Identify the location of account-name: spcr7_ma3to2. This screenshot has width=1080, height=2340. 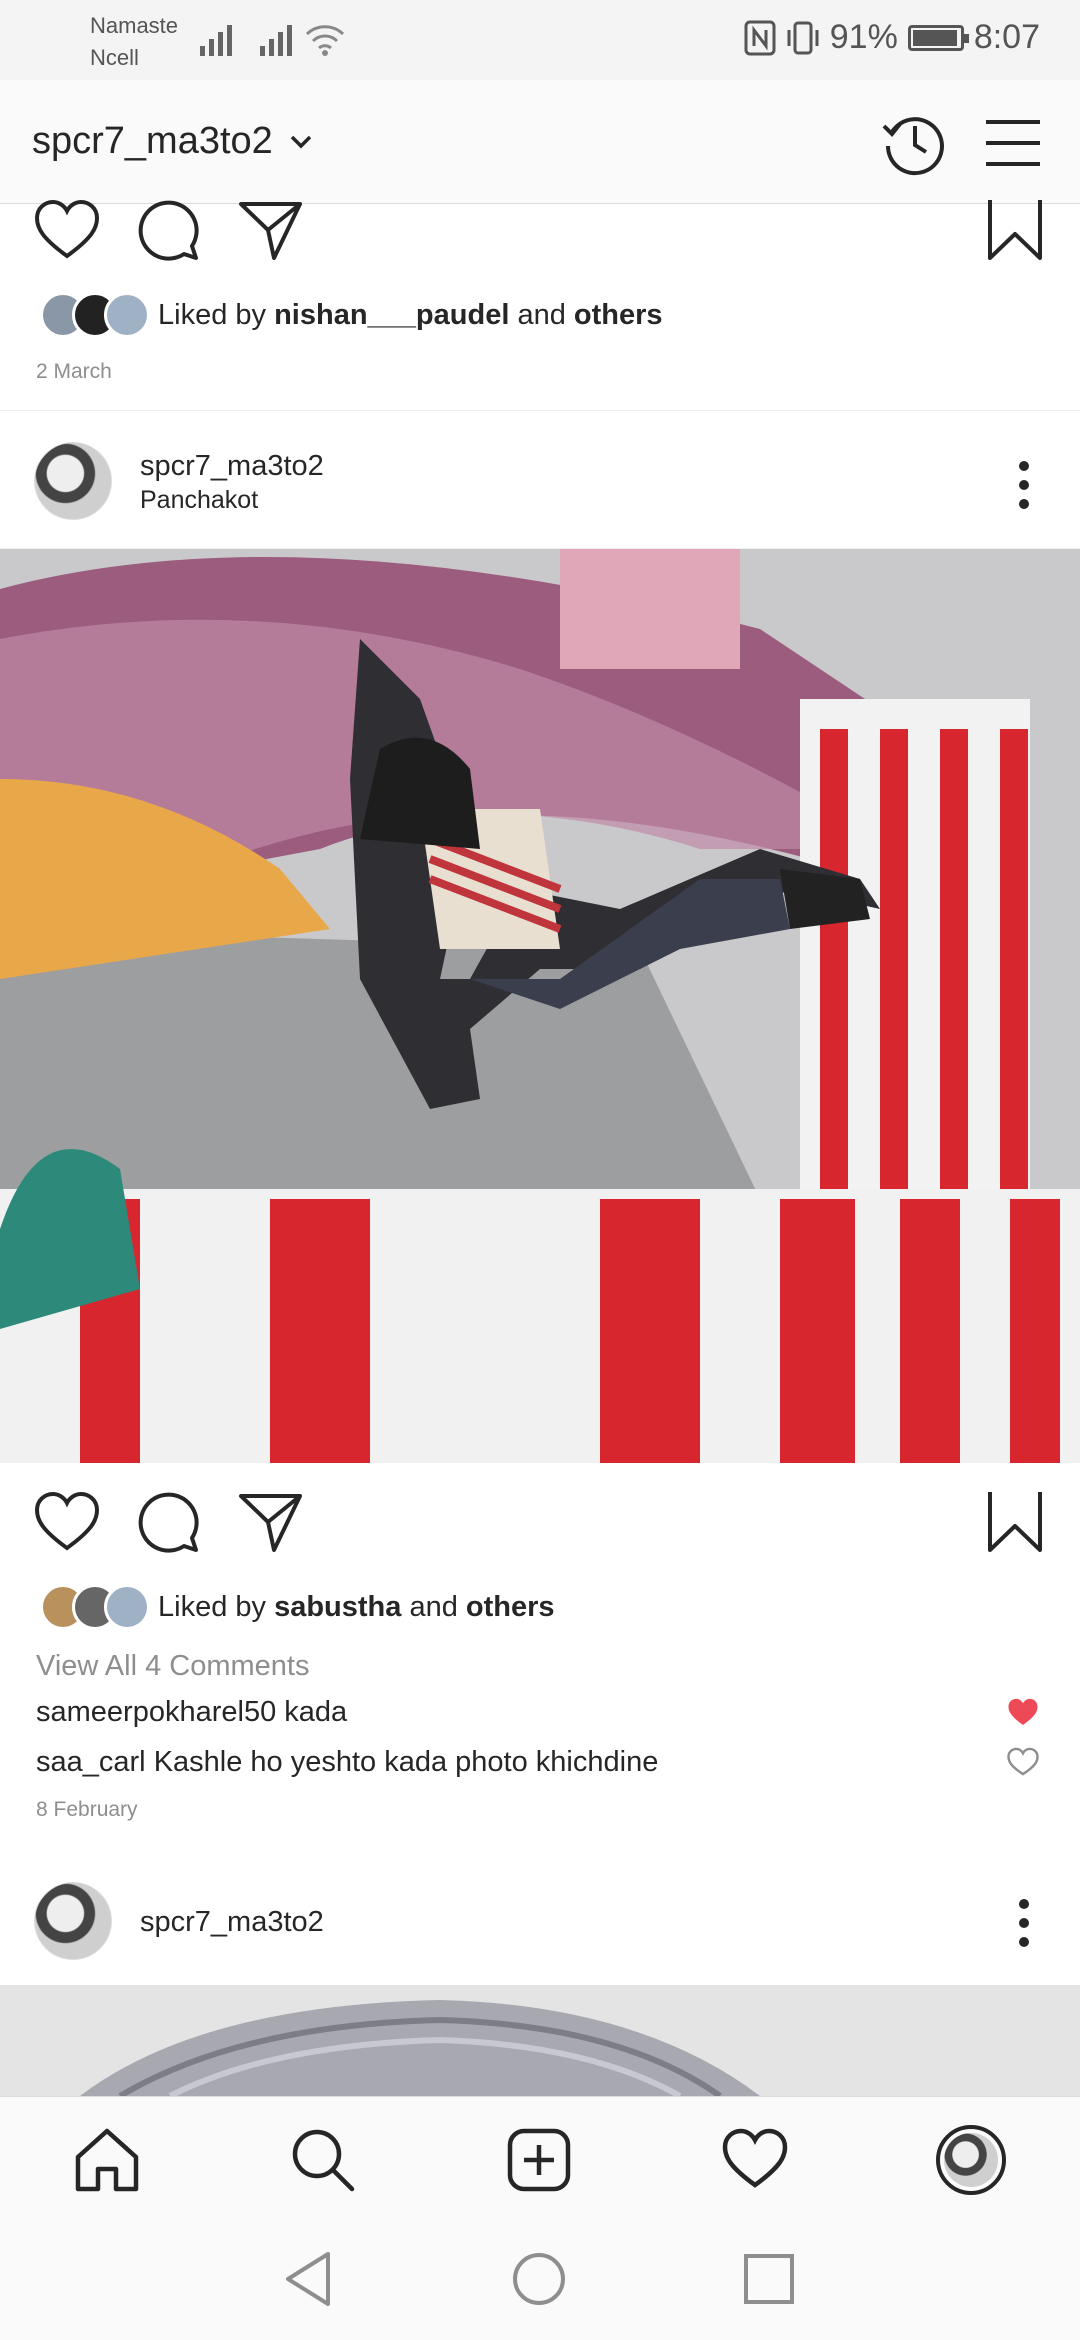
(152, 141).